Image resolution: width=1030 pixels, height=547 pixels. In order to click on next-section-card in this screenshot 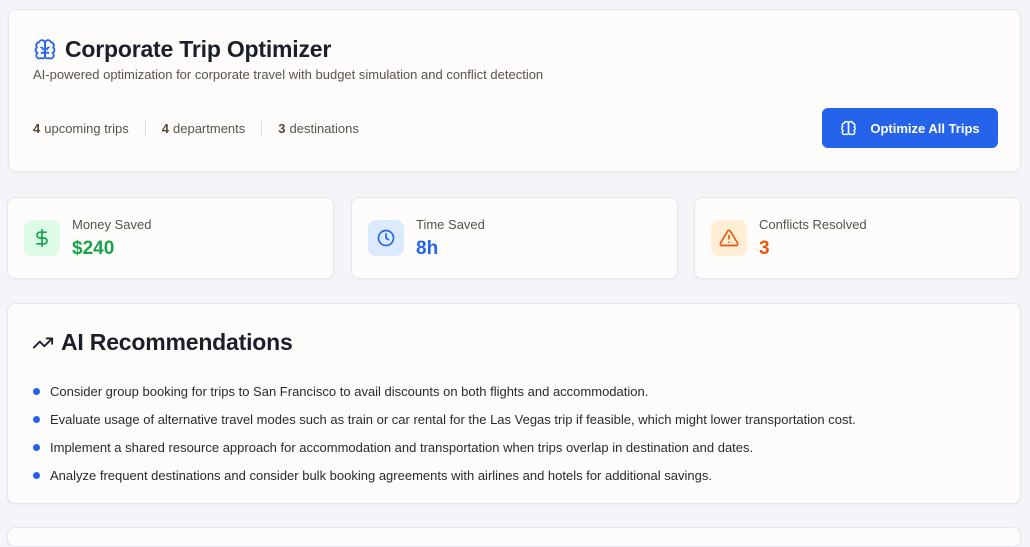, I will do `click(514, 537)`.